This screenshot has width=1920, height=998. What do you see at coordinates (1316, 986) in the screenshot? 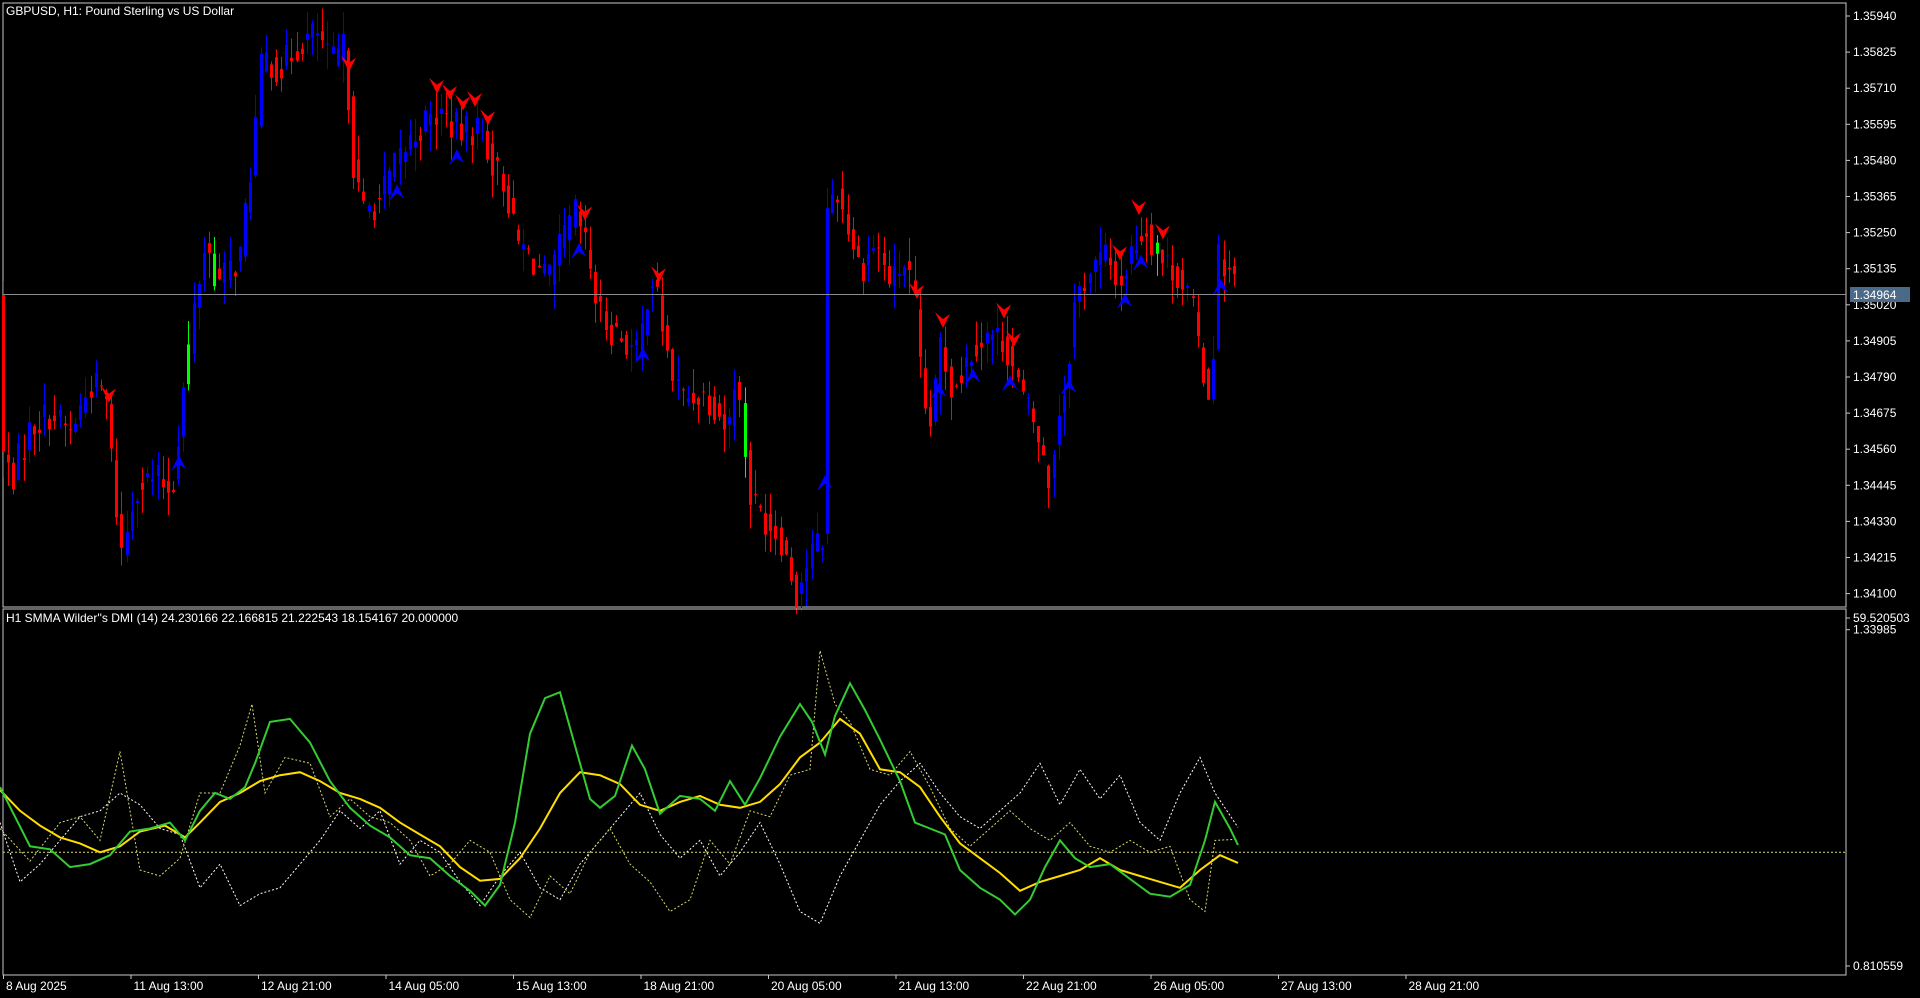
I see `time-tick-label: 27 Aug 13:00` at bounding box center [1316, 986].